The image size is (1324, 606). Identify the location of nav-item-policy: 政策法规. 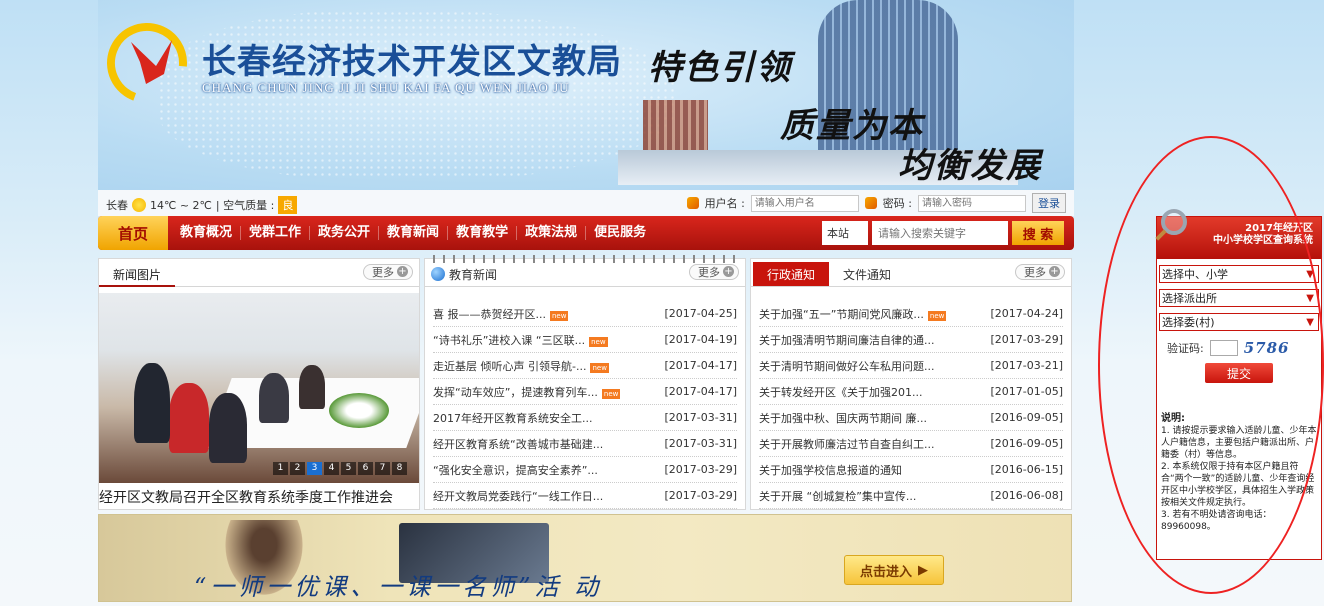
(552, 233).